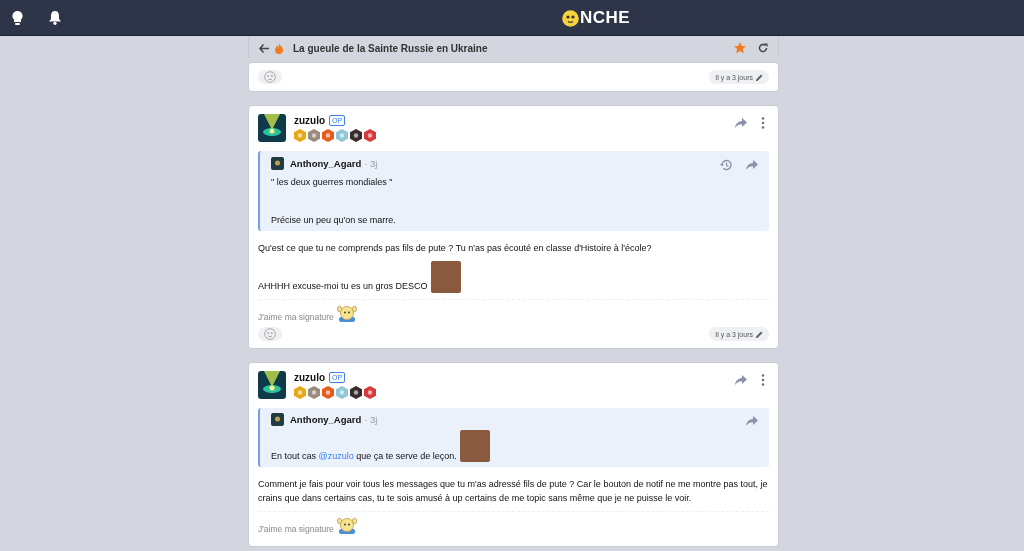 This screenshot has width=1024, height=551. Describe the element at coordinates (605, 18) in the screenshot. I see `logo-text: NCHE` at that location.